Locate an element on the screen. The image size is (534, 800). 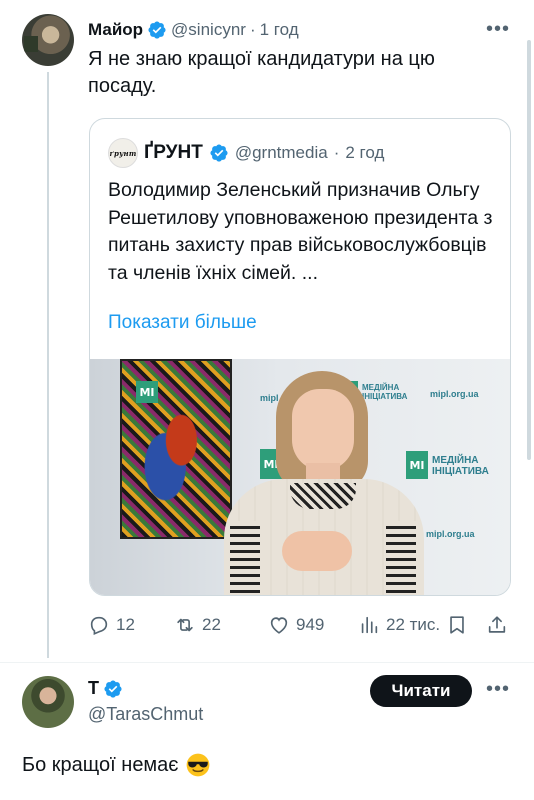
tweet-actions: 12 22 949 22 тис. is located at coordinates (303, 628).